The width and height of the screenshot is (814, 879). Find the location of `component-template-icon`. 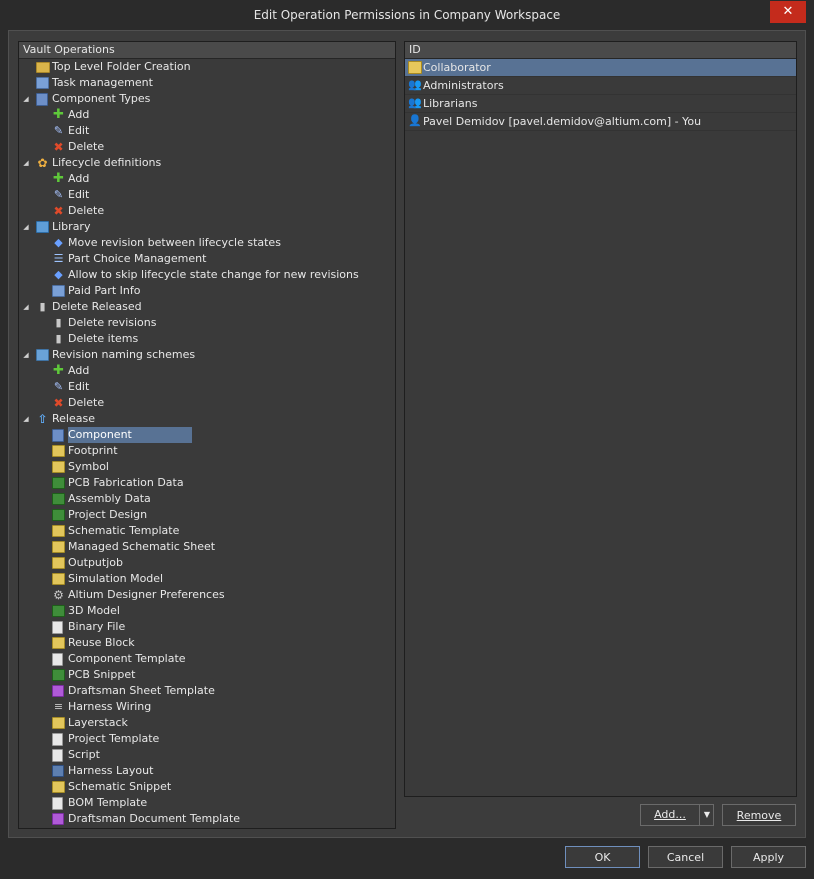

component-template-icon is located at coordinates (57, 659).